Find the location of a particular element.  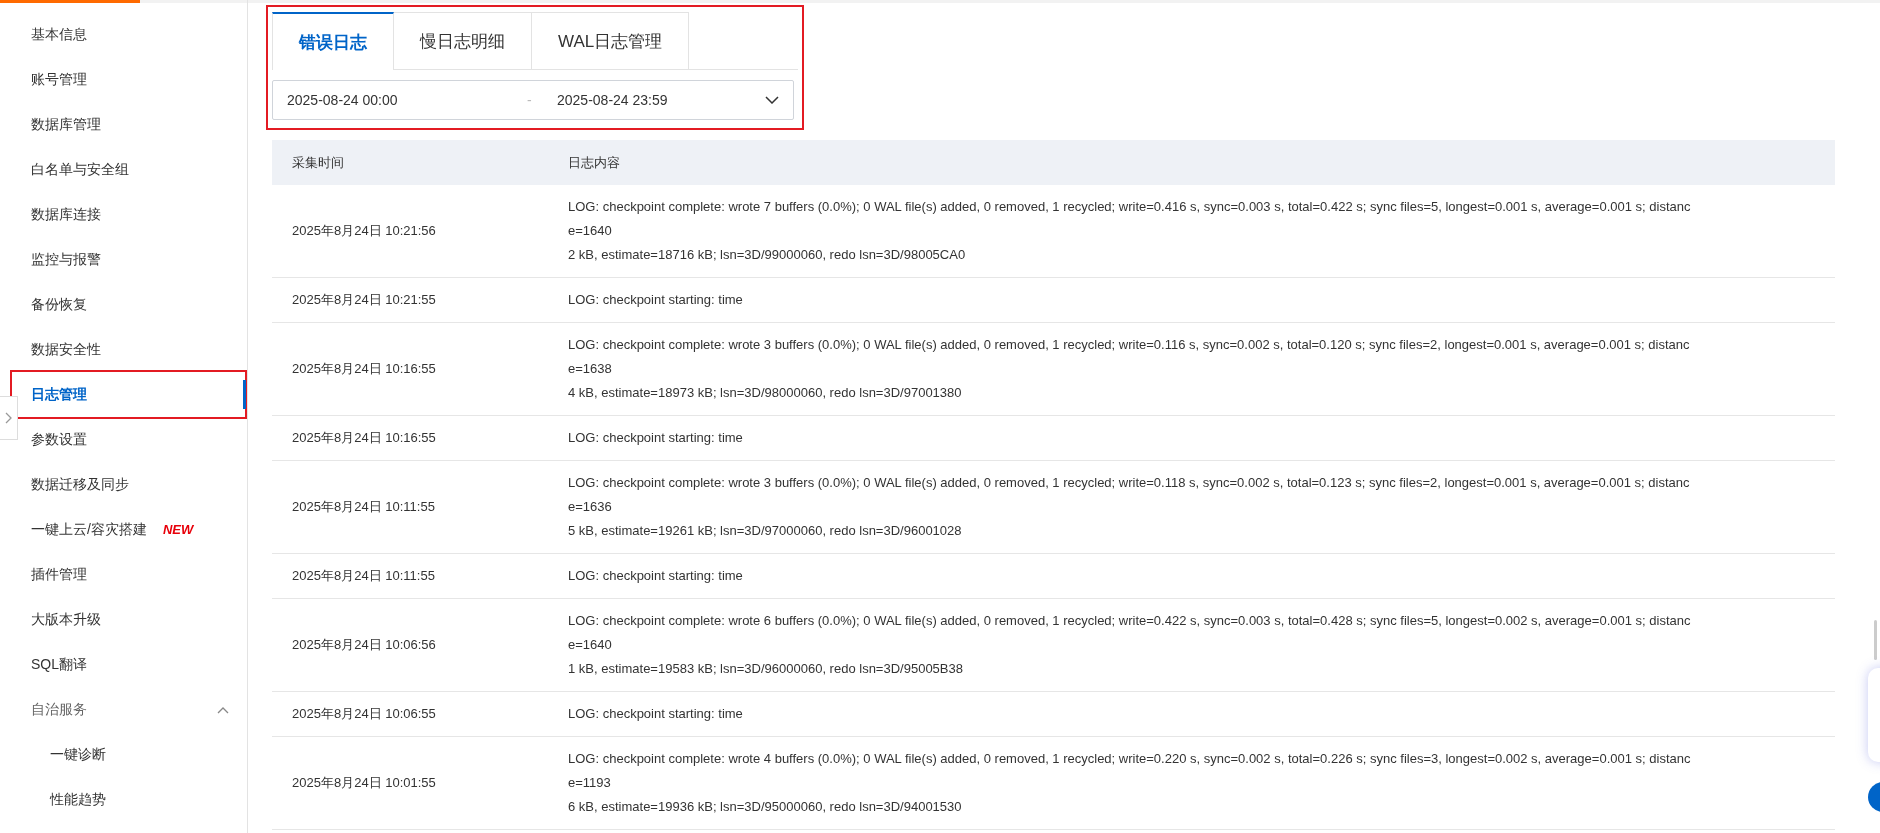

sidebar-item-label: 一键上云/容灾搭建 is located at coordinates (89, 529).